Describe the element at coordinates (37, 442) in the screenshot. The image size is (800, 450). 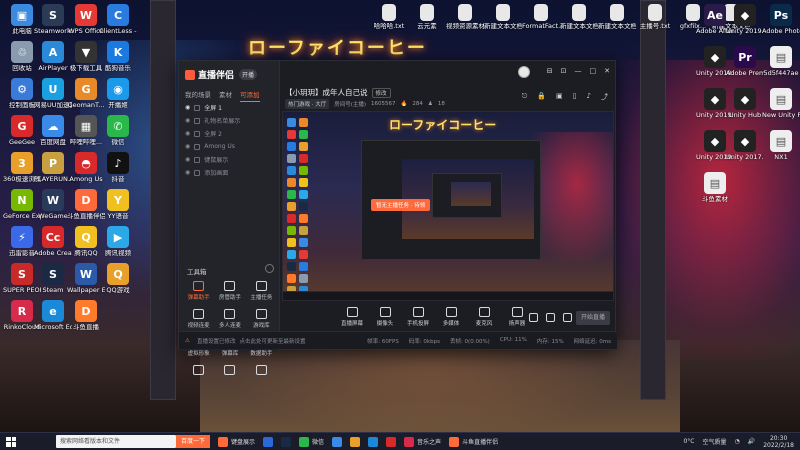
I see `search-icon` at that location.